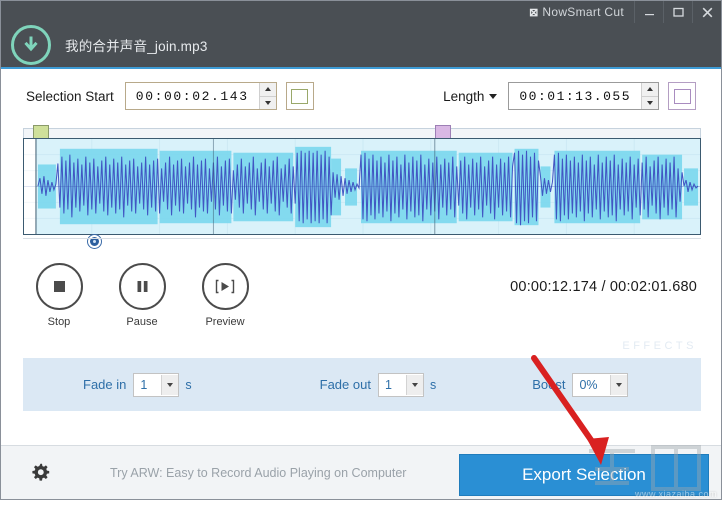 Image resolution: width=722 pixels, height=506 pixels. I want to click on boost-select: 0%, so click(600, 384).